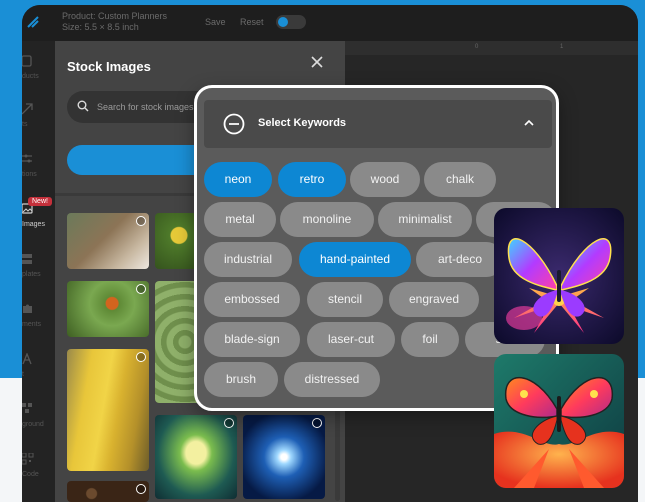 The height and width of the screenshot is (502, 645). I want to click on sidebar-item-label: Images, so click(33, 224).